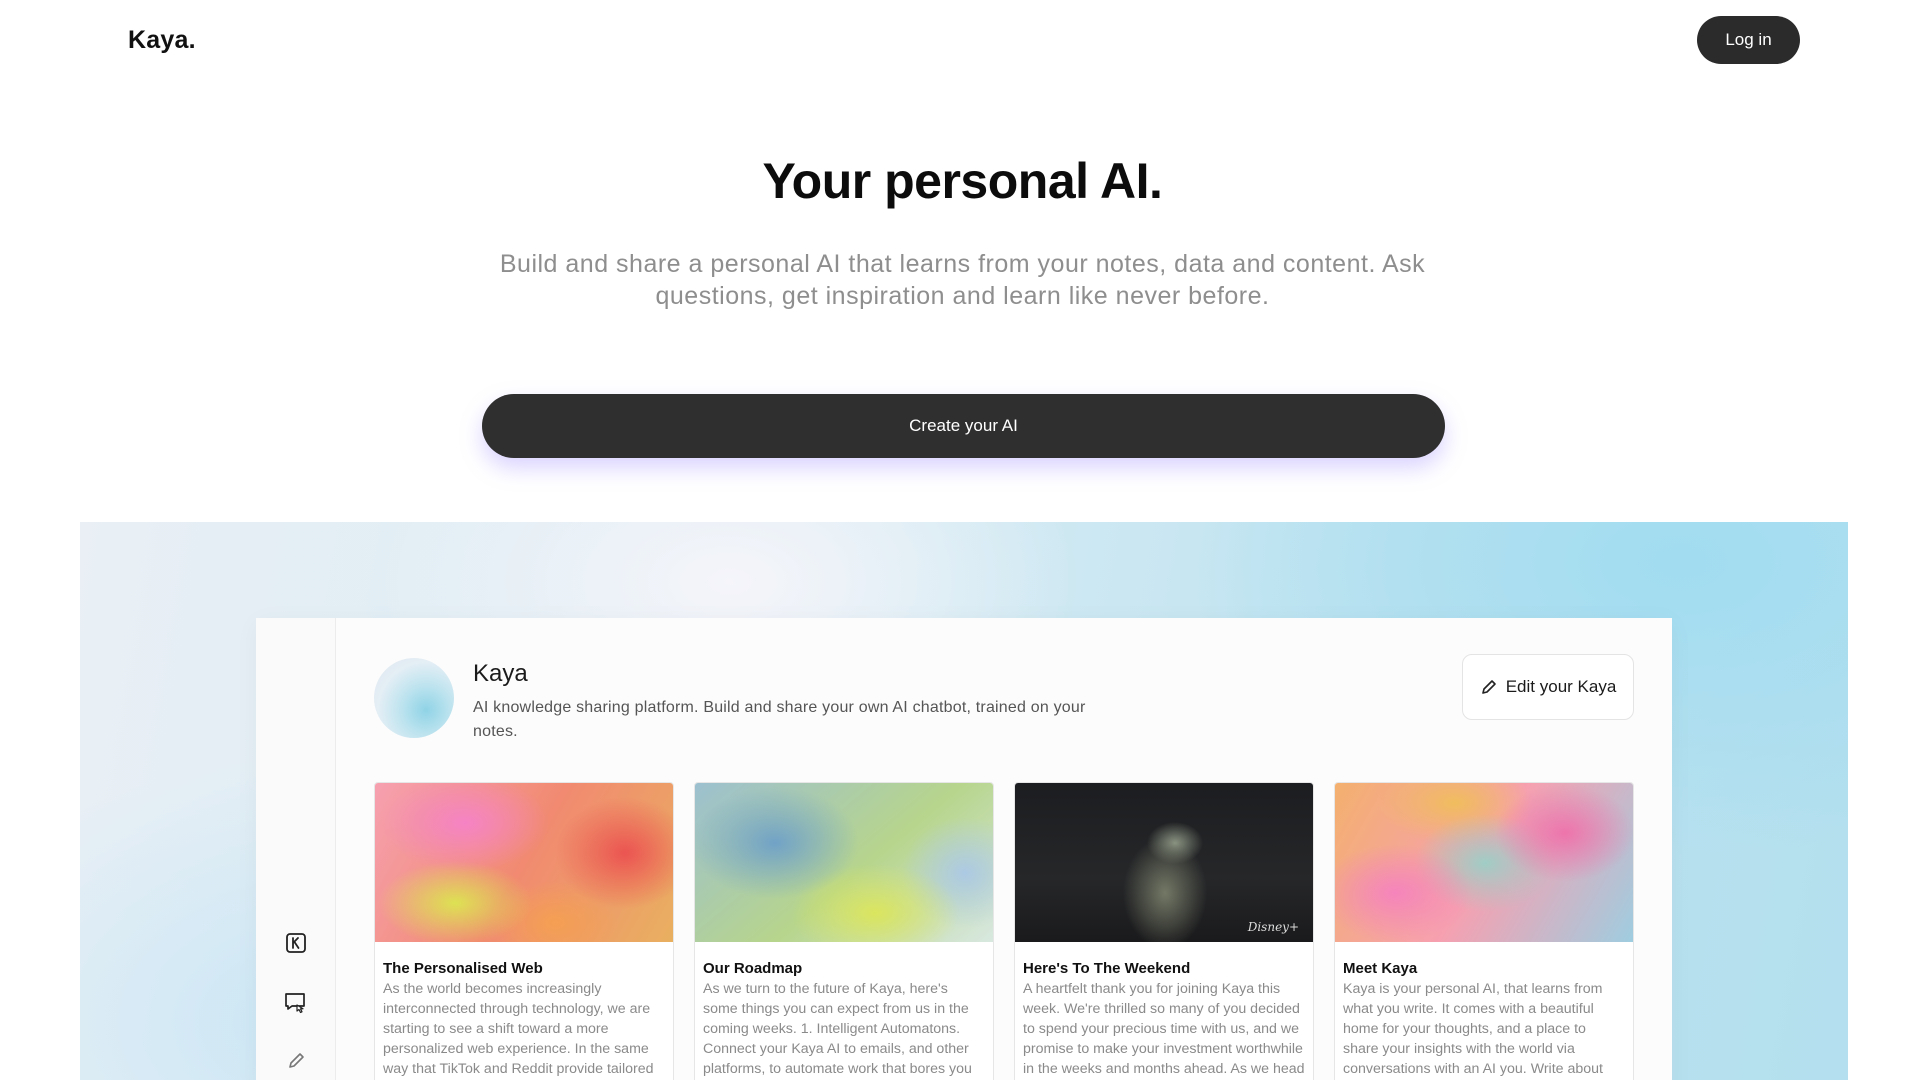  I want to click on kaya-logo-icon, so click(296, 943).